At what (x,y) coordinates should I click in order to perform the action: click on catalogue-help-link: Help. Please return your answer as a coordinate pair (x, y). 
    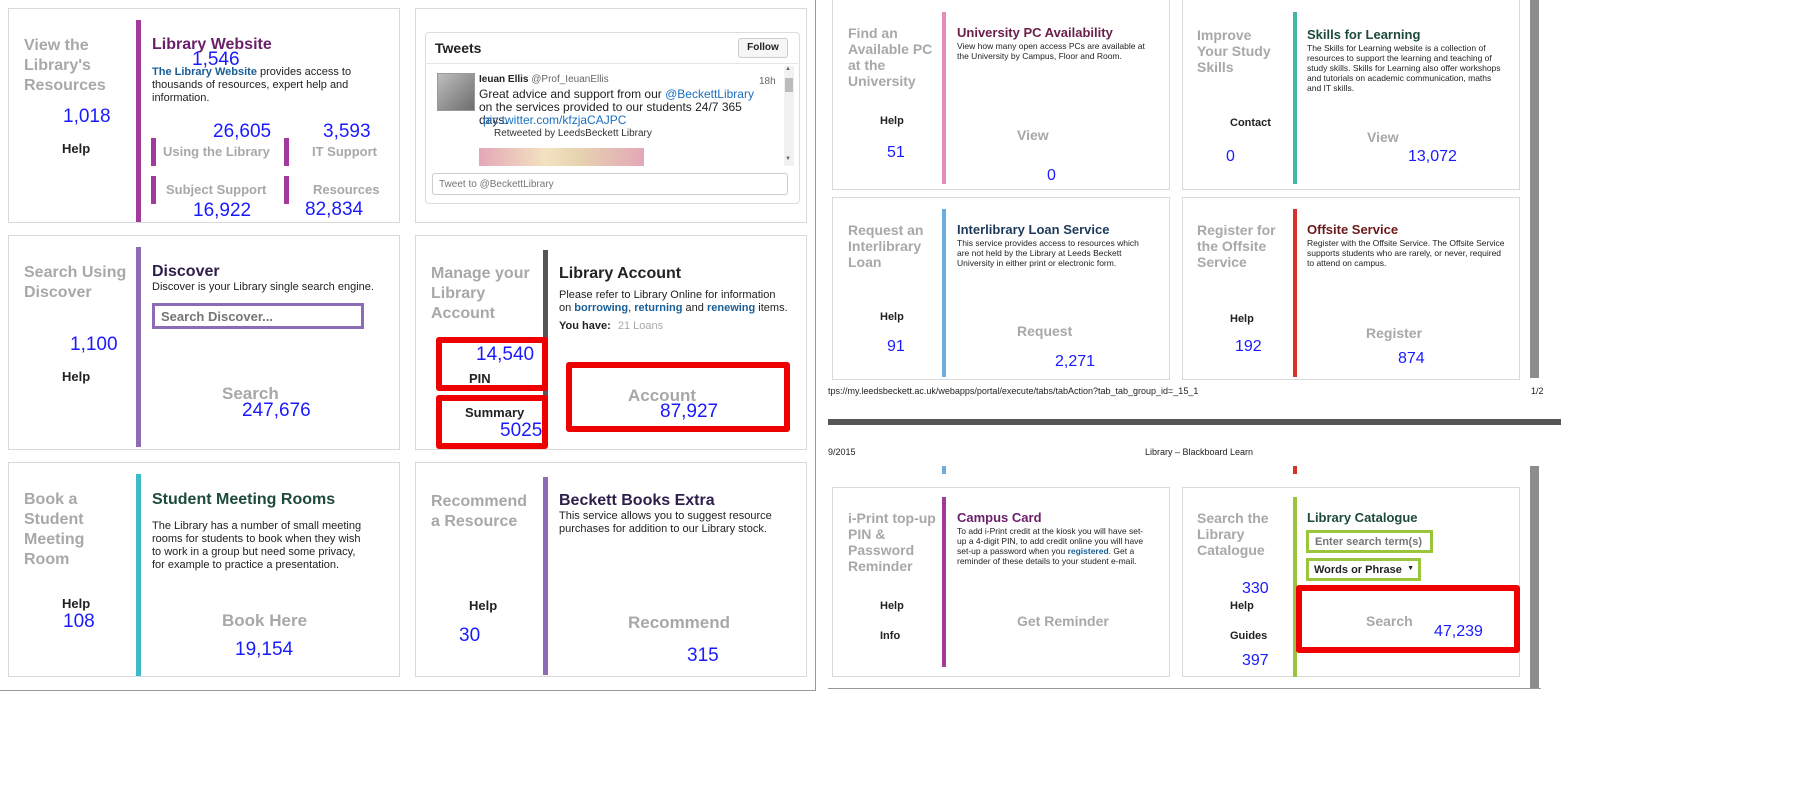
    Looking at the image, I should click on (1242, 606).